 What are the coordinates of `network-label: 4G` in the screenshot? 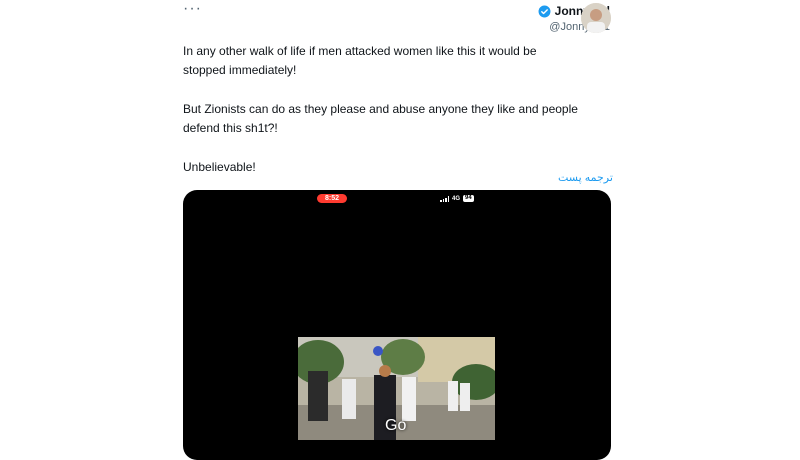 It's located at (456, 198).